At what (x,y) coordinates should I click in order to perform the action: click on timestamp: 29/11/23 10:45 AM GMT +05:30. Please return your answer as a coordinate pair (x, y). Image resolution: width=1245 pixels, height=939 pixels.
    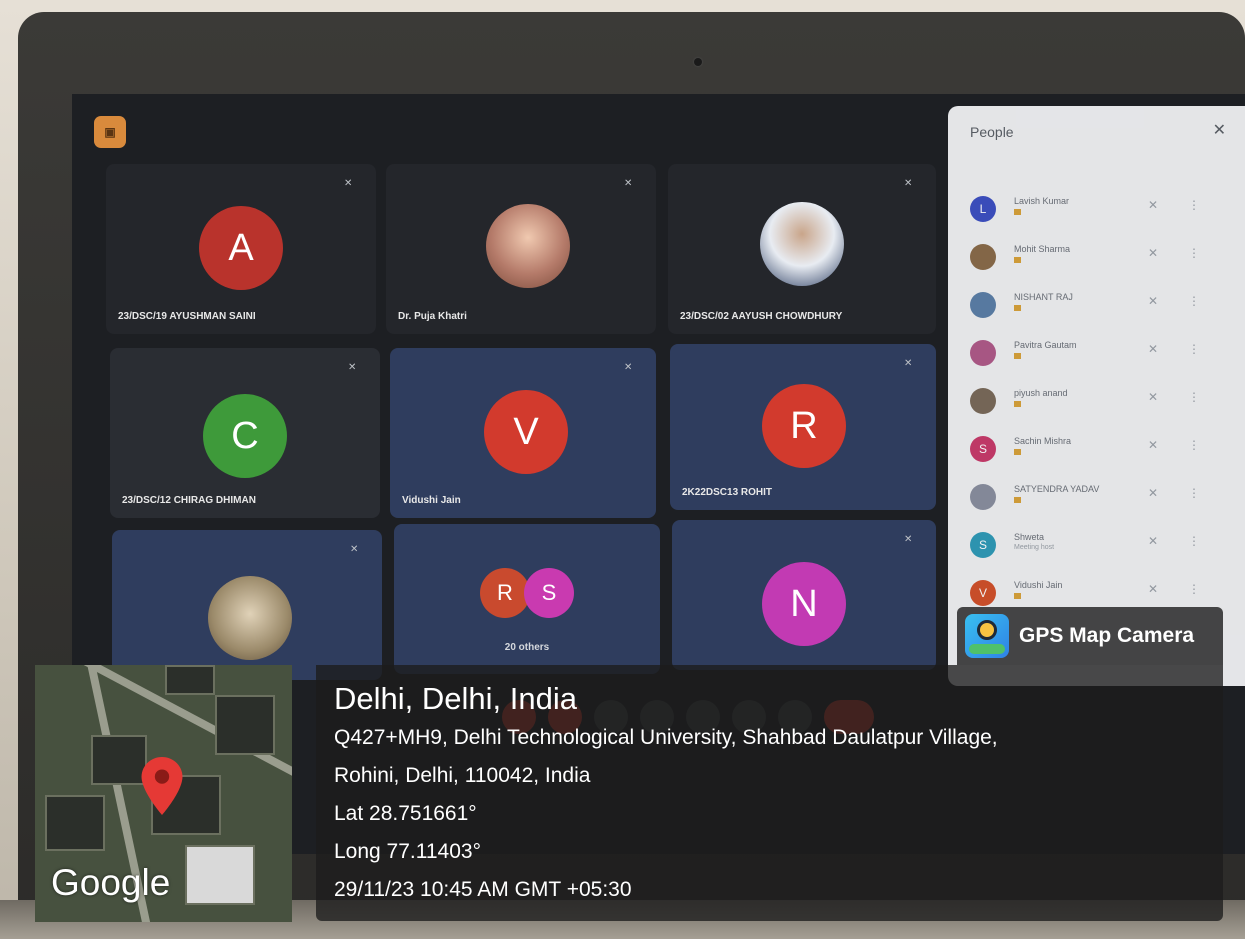
    Looking at the image, I should click on (483, 889).